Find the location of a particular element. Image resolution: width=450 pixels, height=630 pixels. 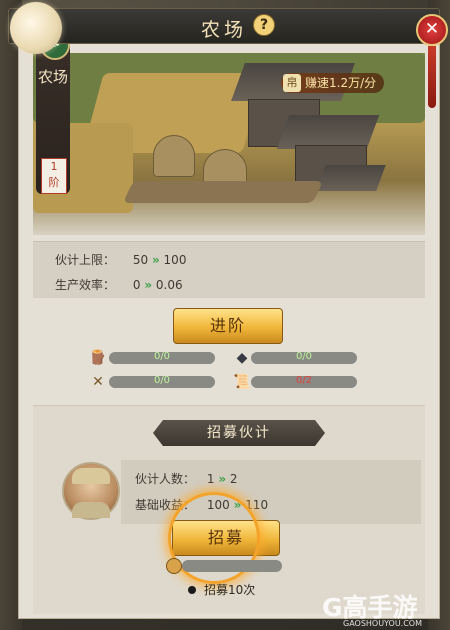

worker-avatar is located at coordinates (91, 491).